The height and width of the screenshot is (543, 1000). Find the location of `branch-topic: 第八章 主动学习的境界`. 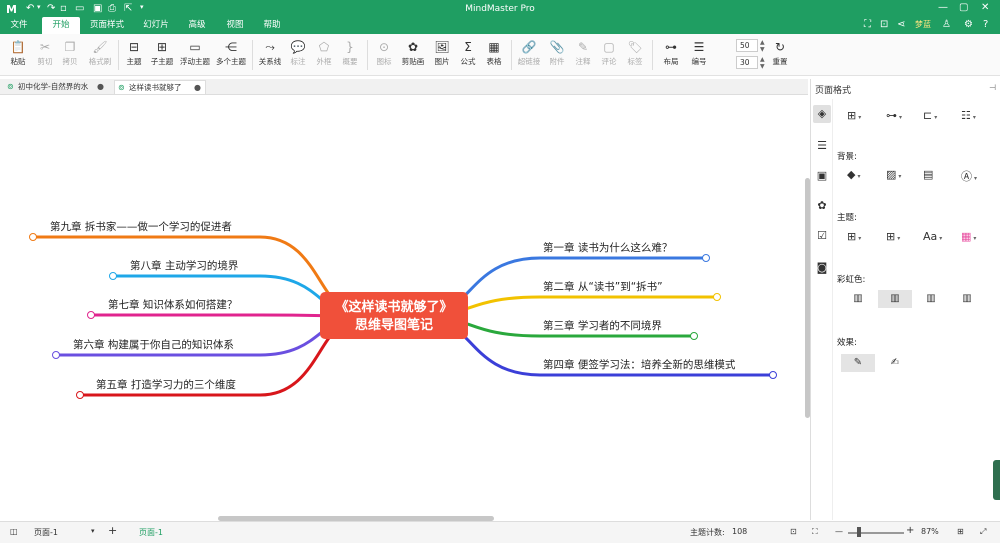

branch-topic: 第八章 主动学习的境界 is located at coordinates (184, 265).